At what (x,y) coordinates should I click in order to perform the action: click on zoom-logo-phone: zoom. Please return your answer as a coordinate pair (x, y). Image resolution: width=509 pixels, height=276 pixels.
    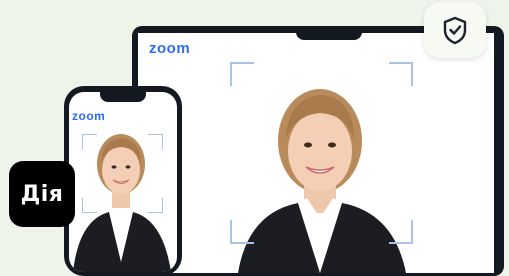
    Looking at the image, I should click on (89, 116).